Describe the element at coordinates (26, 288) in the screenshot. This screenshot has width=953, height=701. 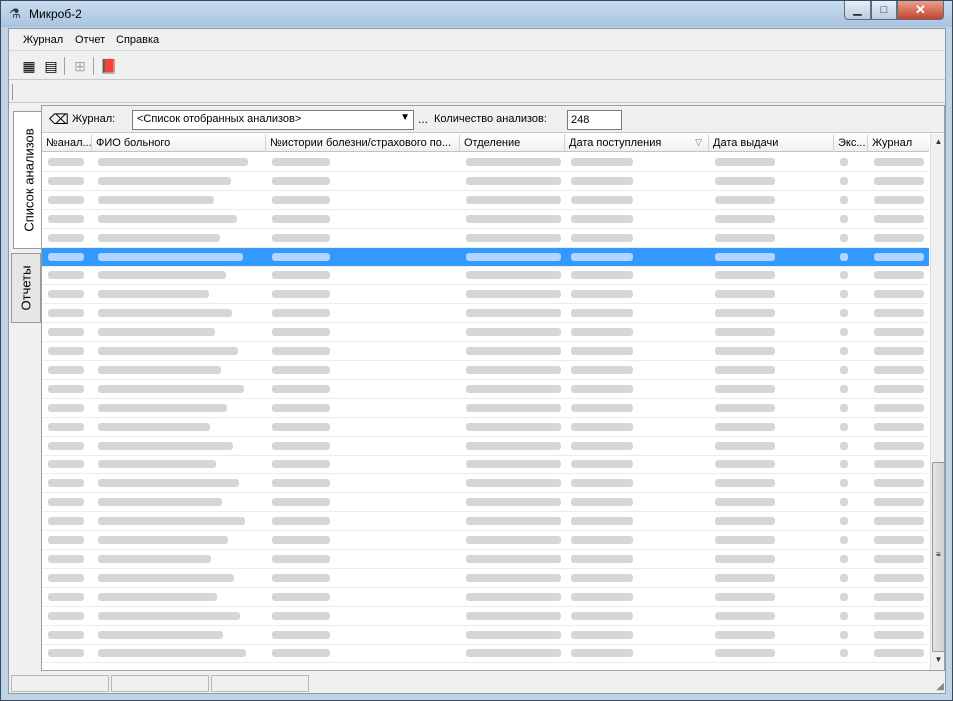
I see `tab-reports: Отчеты` at that location.